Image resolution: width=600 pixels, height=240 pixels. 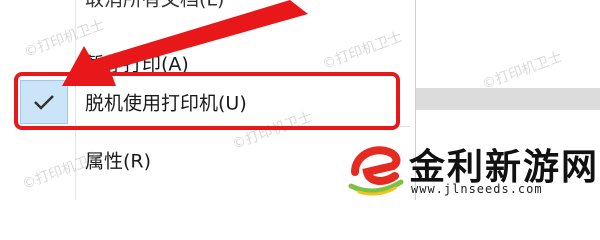 What do you see at coordinates (376, 171) in the screenshot?
I see `logo-e-icon` at bounding box center [376, 171].